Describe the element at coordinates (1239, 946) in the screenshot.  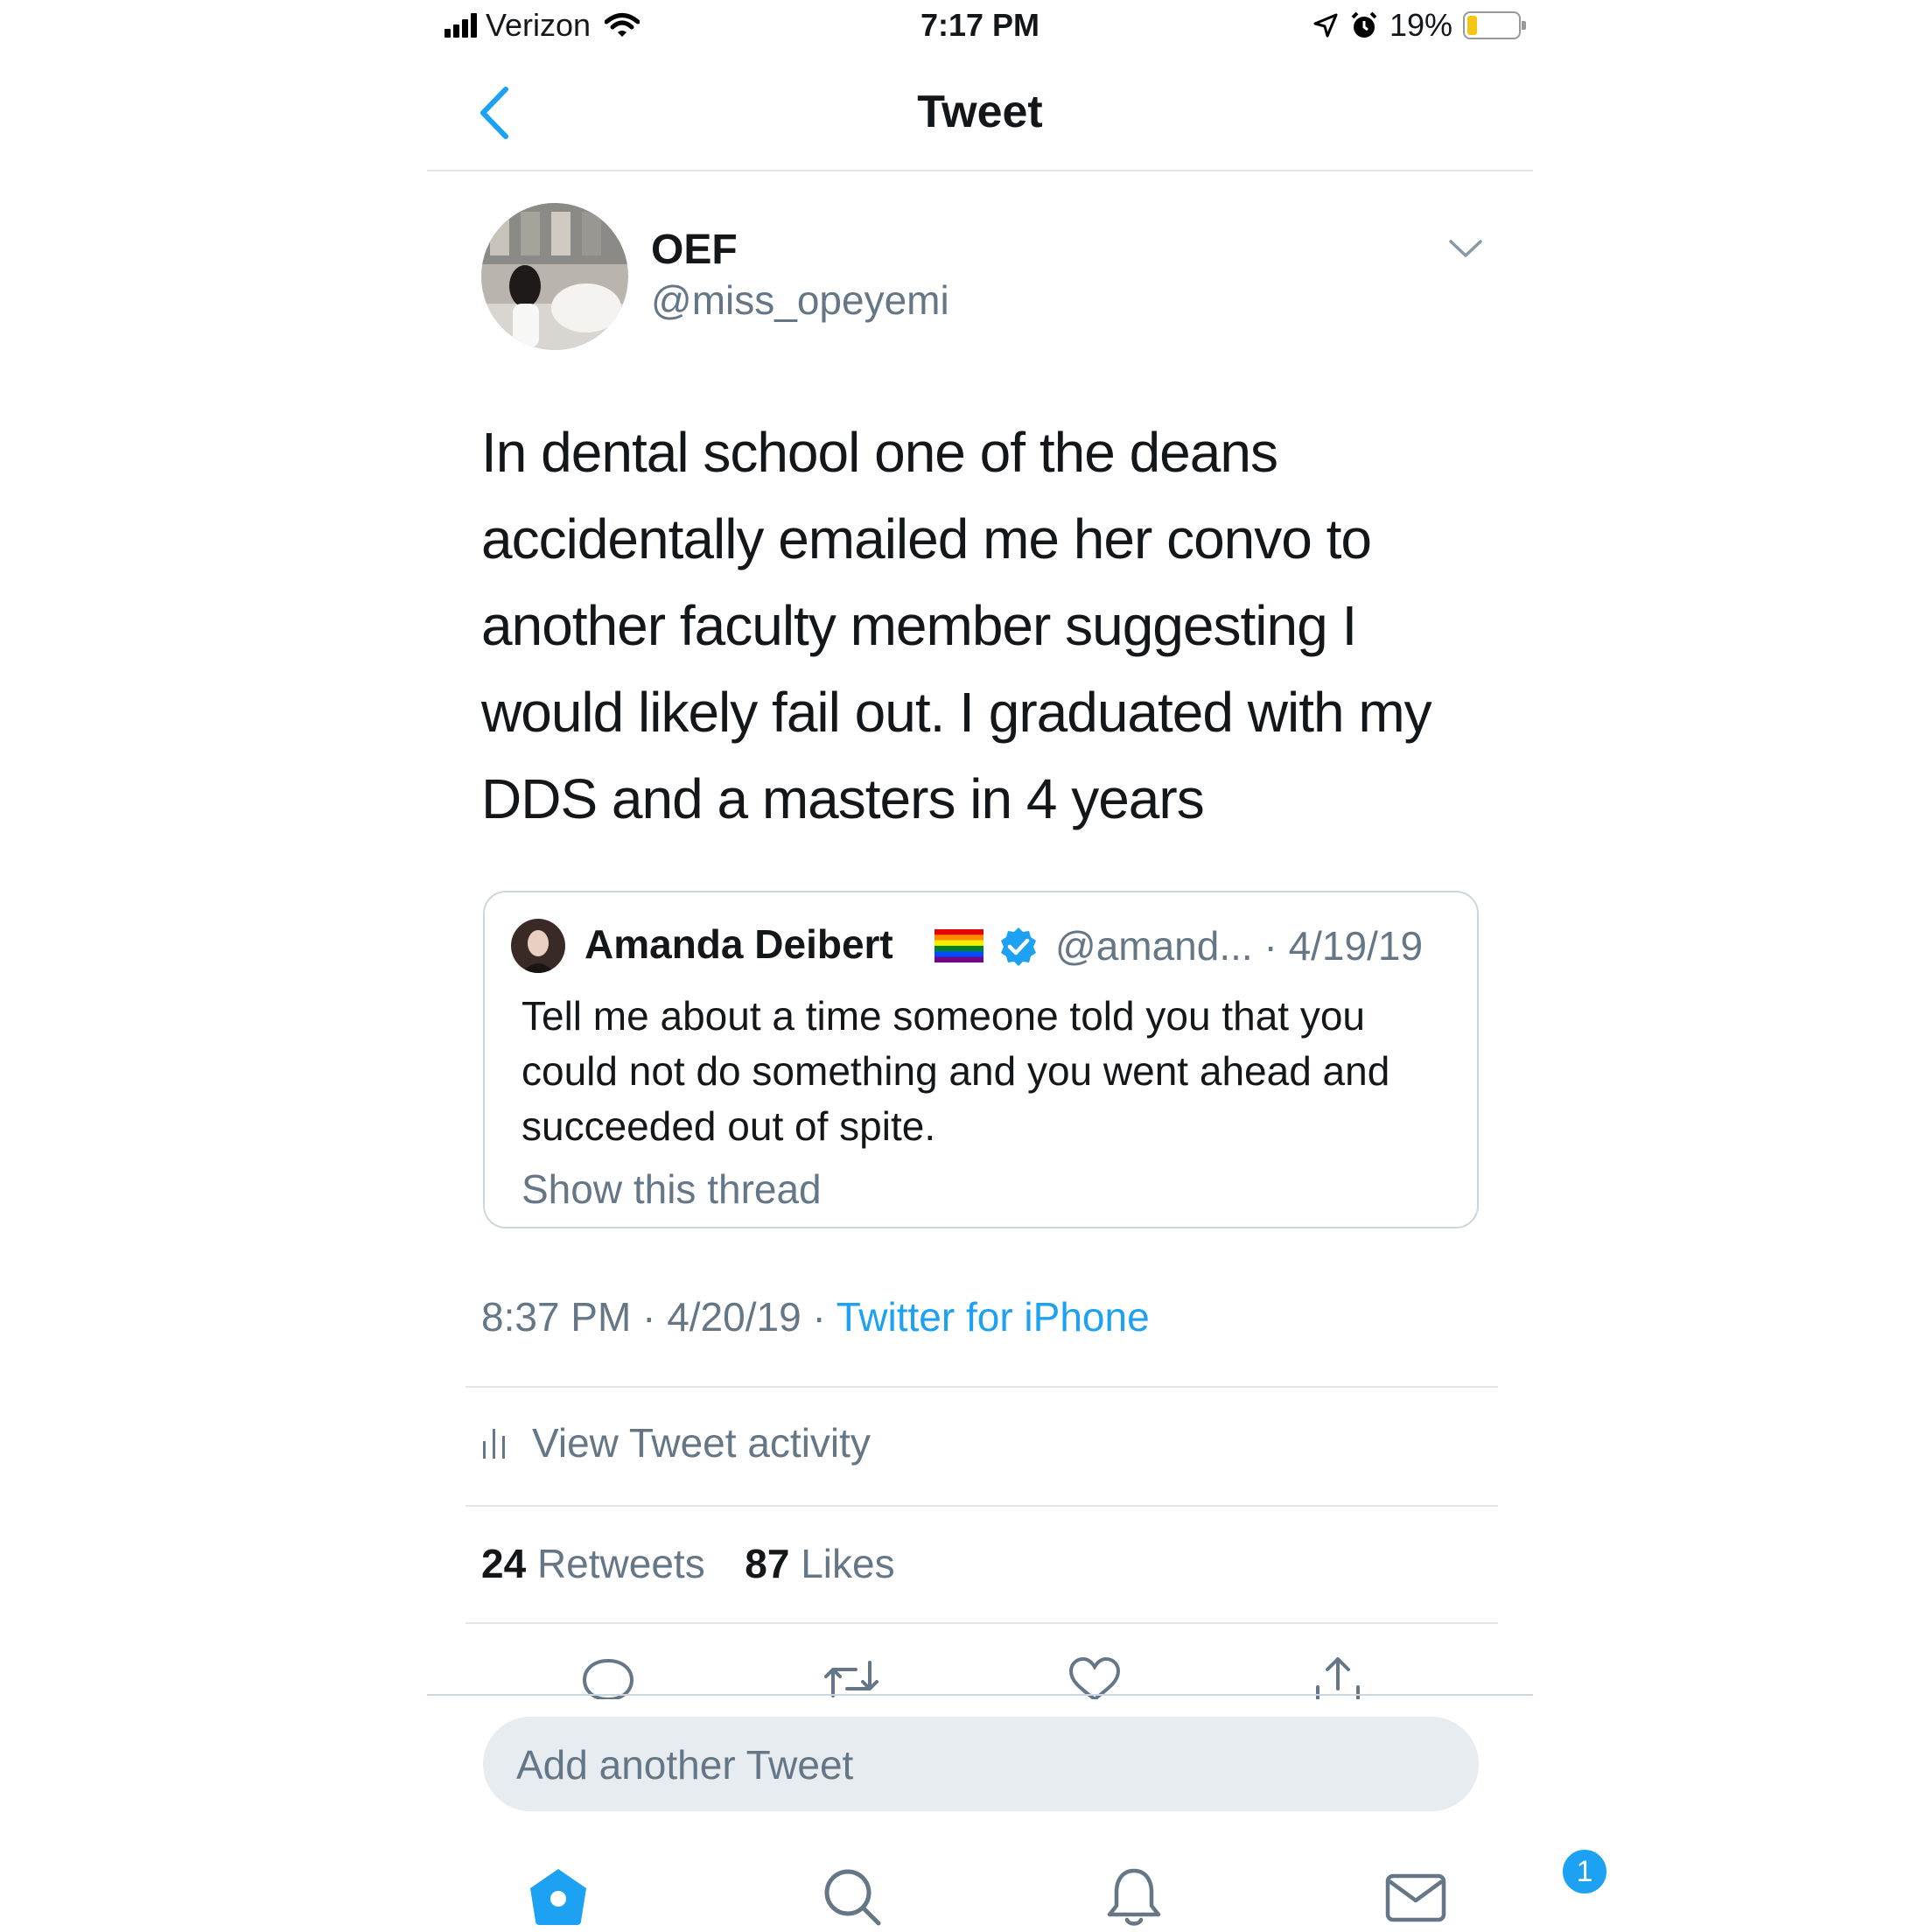
I see `quoted-meta: @amand... · 4/19/19` at that location.